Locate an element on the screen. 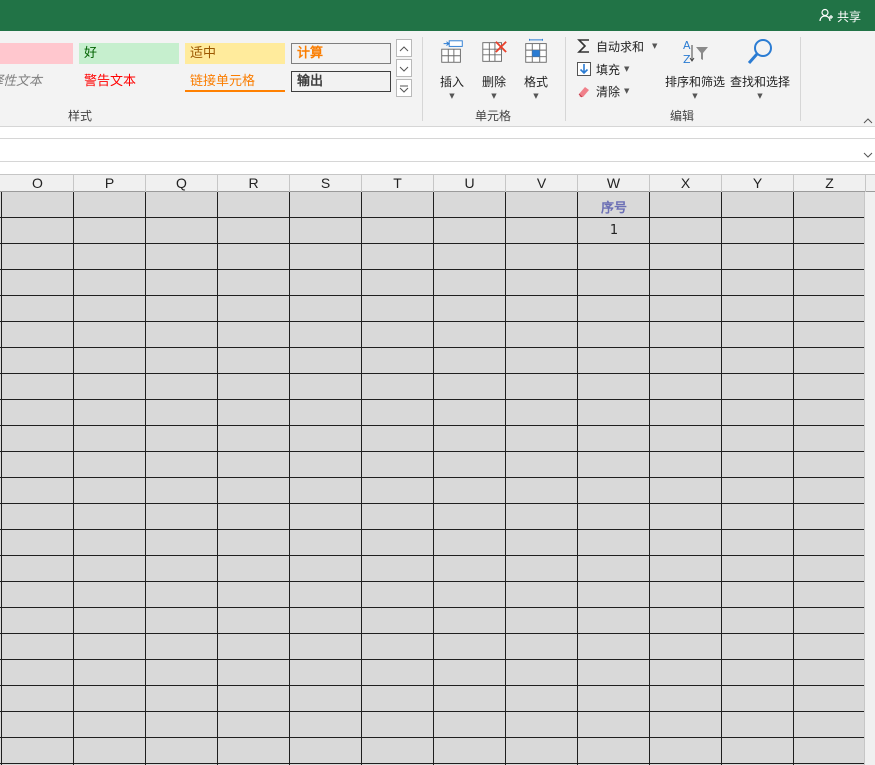  title-bar: 共享 is located at coordinates (437, 15).